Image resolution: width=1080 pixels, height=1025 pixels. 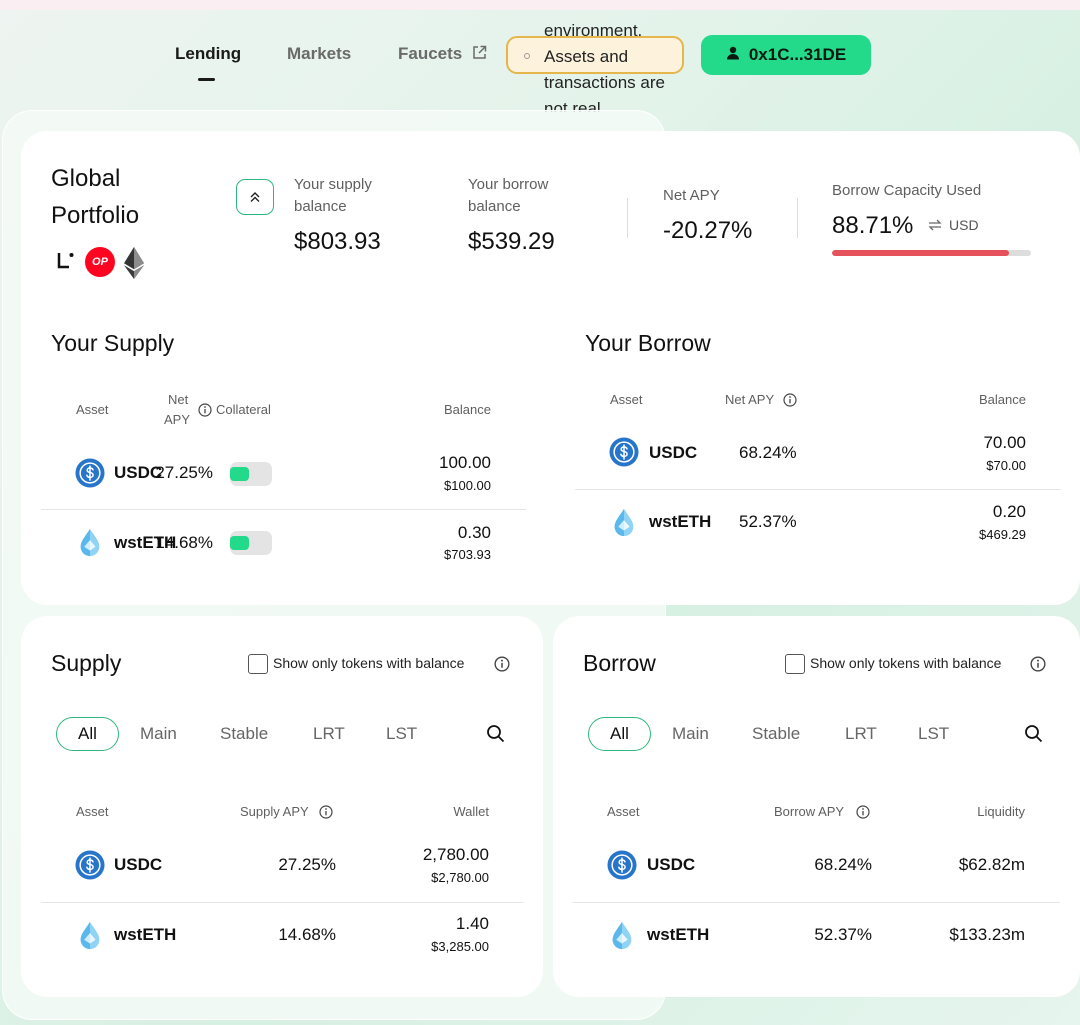 I want to click on borrow-balance-label-2: balance, so click(x=494, y=206).